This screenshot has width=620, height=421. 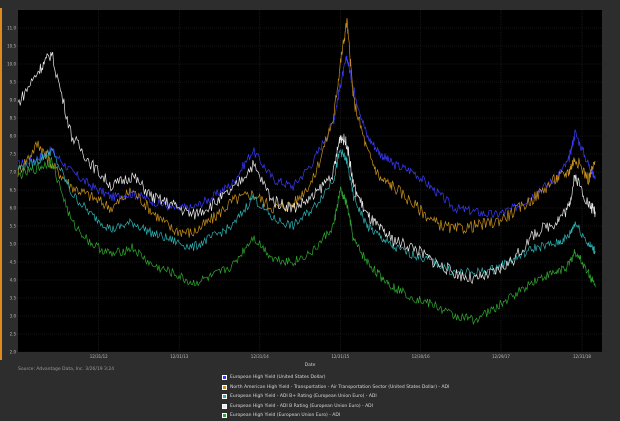 I want to click on y-tick-label: 6.5, so click(x=13, y=190).